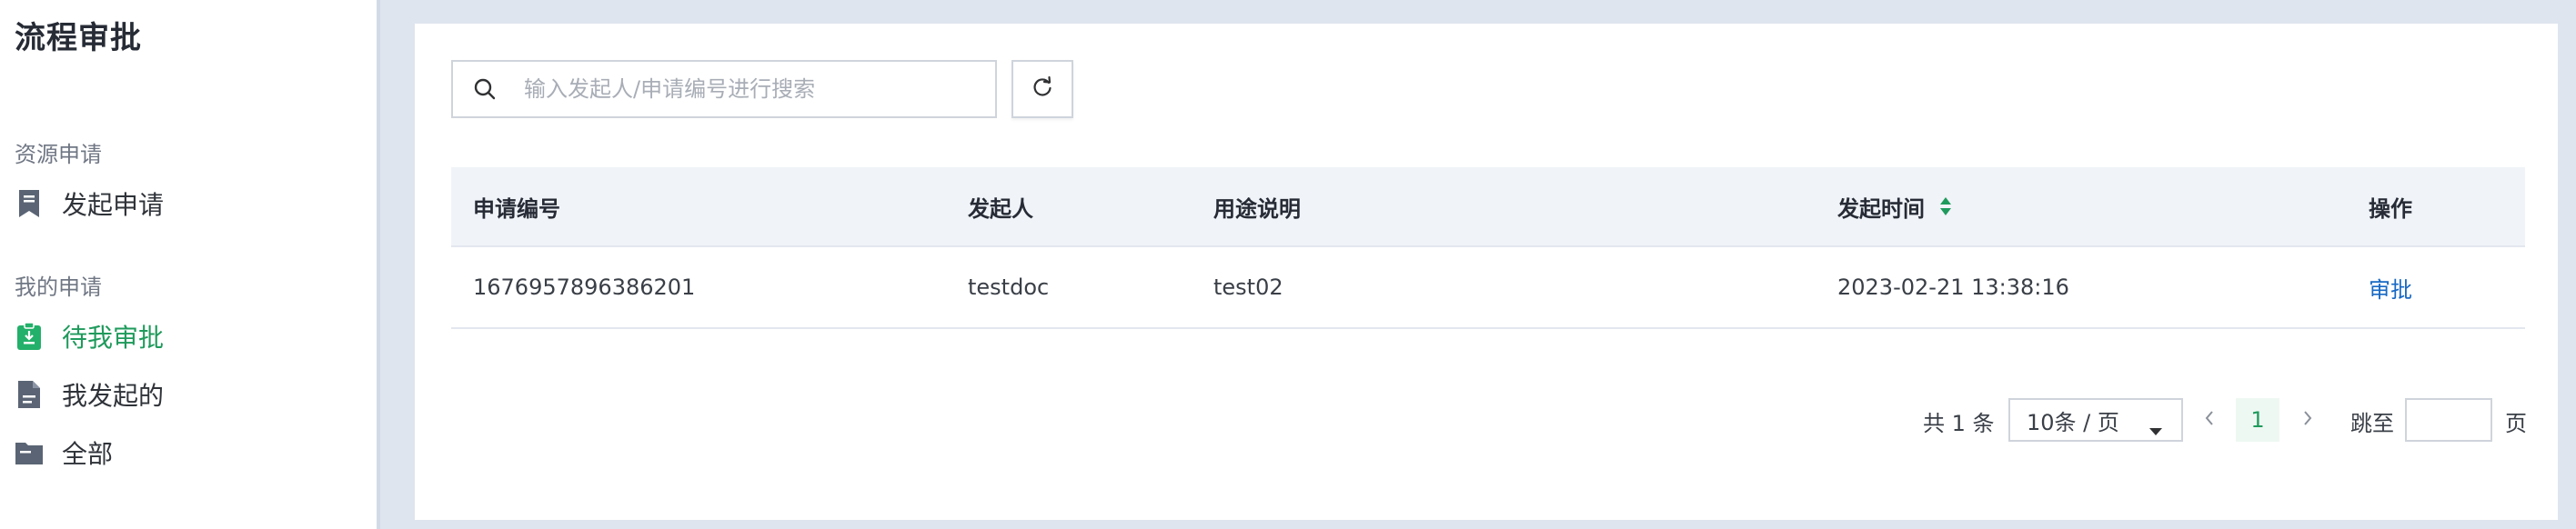 The image size is (2576, 529). I want to click on caret-down-icon, so click(2155, 429).